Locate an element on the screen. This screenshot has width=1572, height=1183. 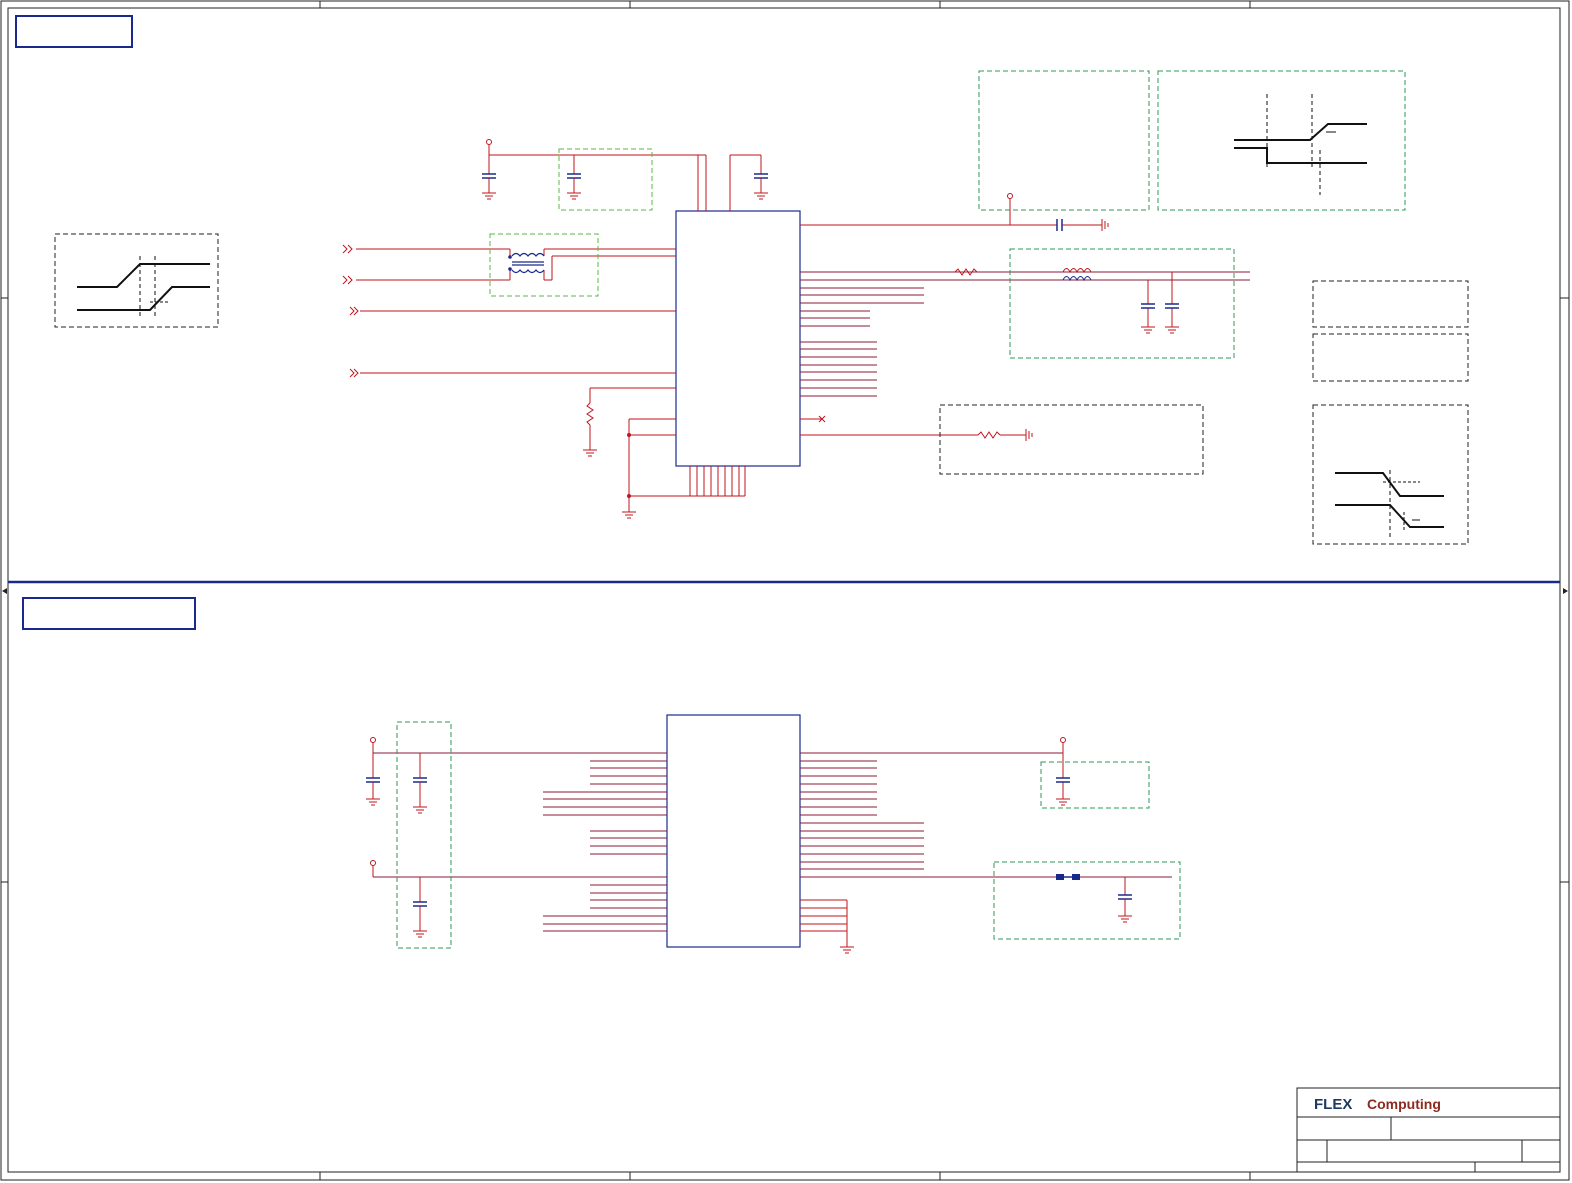
bottom-section-title-box is located at coordinates (109, 613).